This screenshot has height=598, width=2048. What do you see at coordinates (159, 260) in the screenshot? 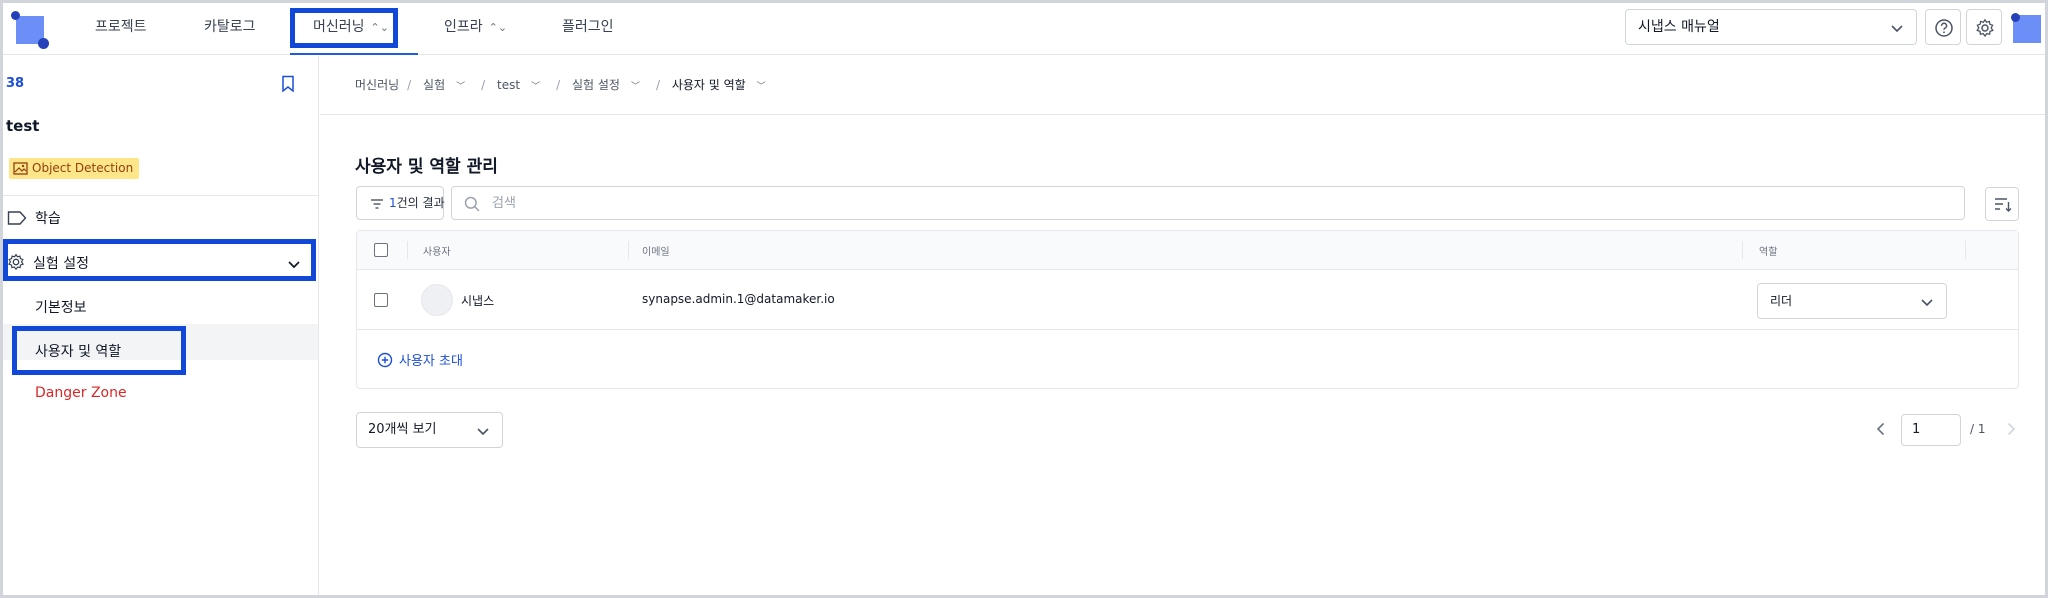
I see `highlight-box-experiment-settings` at bounding box center [159, 260].